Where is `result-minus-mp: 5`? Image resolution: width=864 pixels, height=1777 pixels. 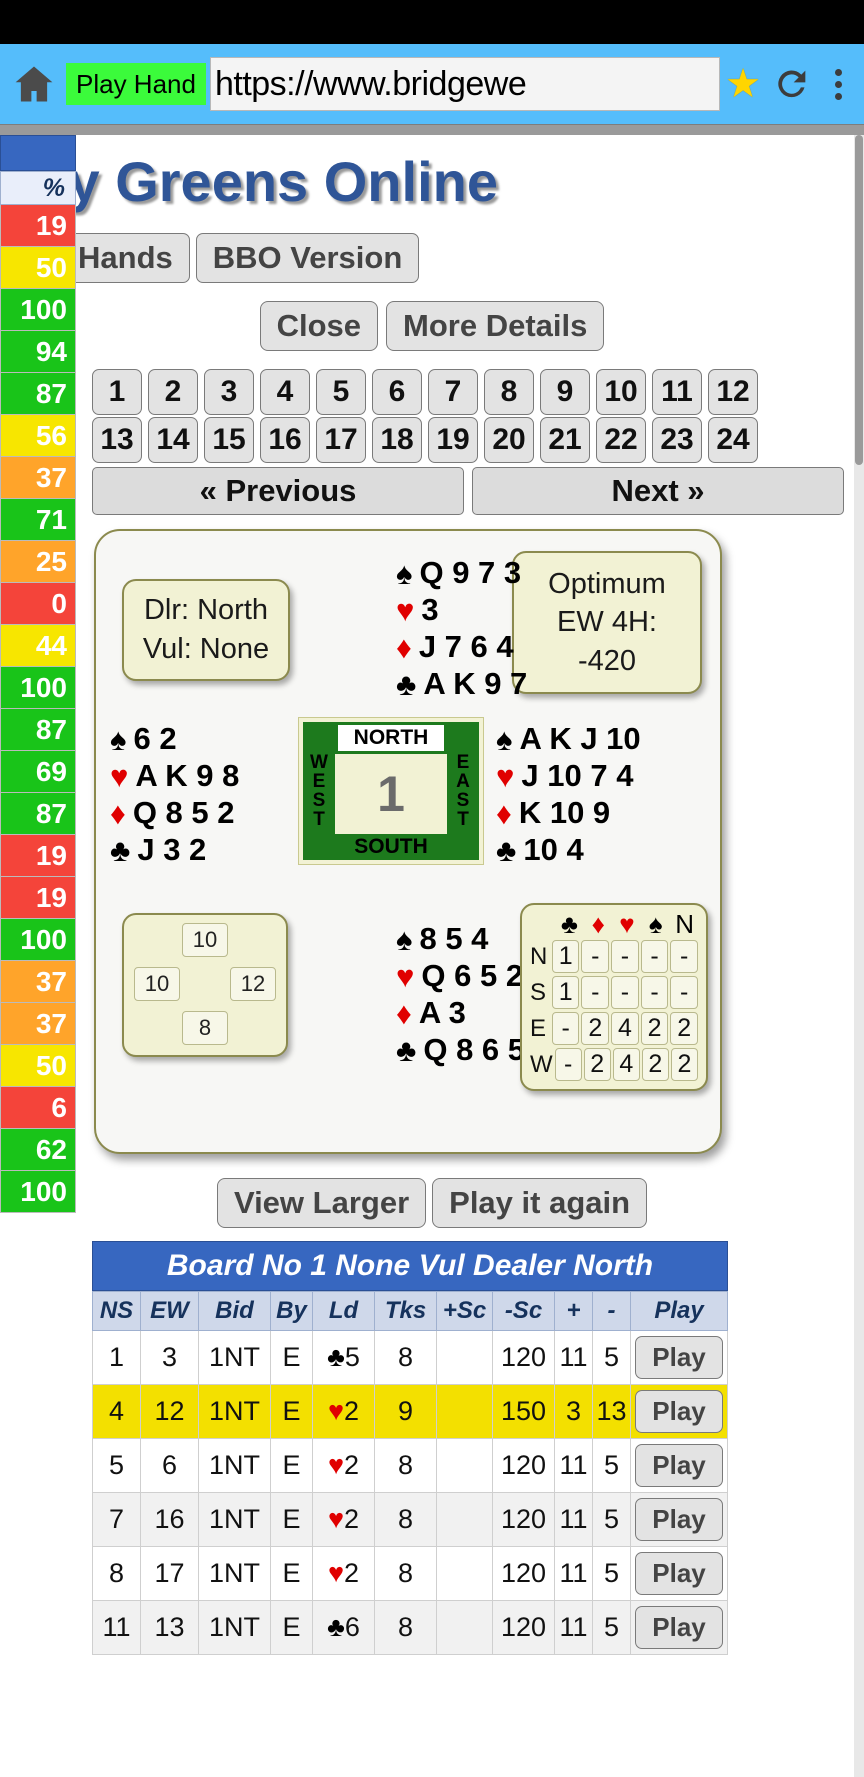
result-minus-mp: 5 is located at coordinates (611, 1465).